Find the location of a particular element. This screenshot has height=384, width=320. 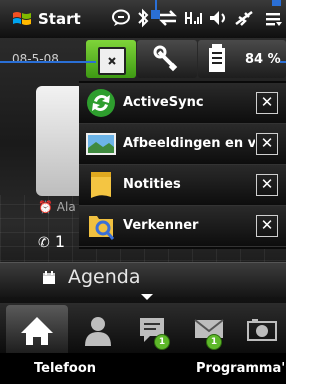

messaging-icon is located at coordinates (121, 18).